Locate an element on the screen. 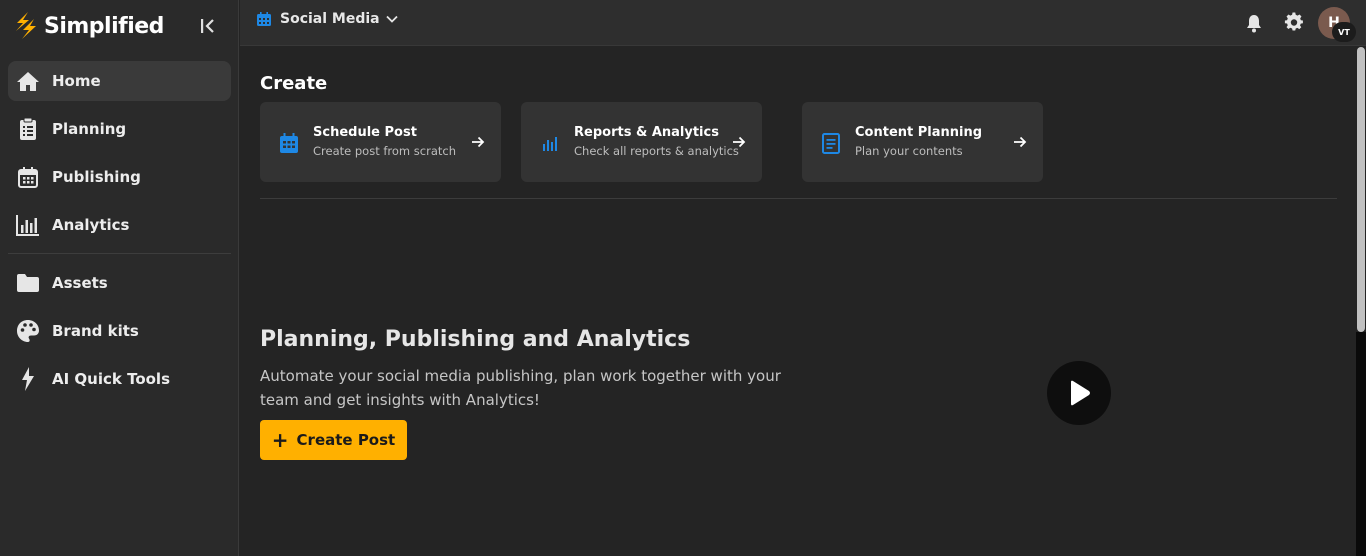 Image resolution: width=1366 pixels, height=556 pixels. sidebar-item-brand-kits: Brand kits is located at coordinates (119, 331).